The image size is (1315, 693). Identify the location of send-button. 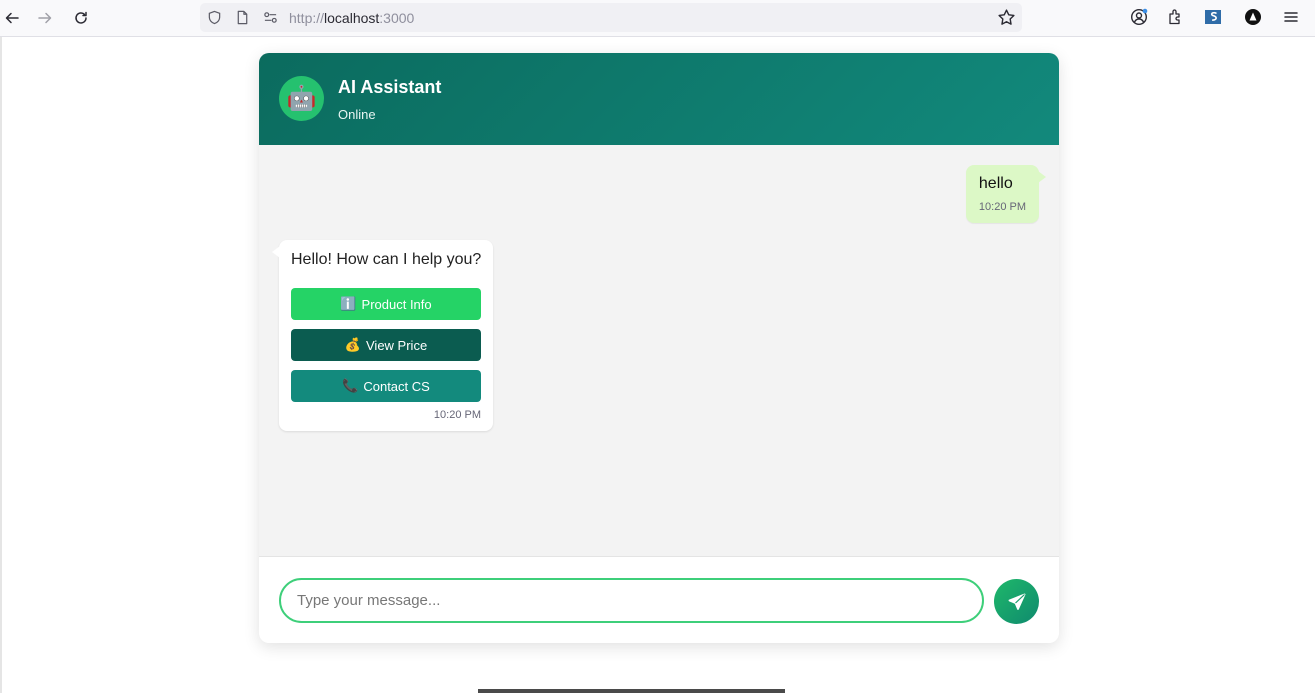
(1016, 601).